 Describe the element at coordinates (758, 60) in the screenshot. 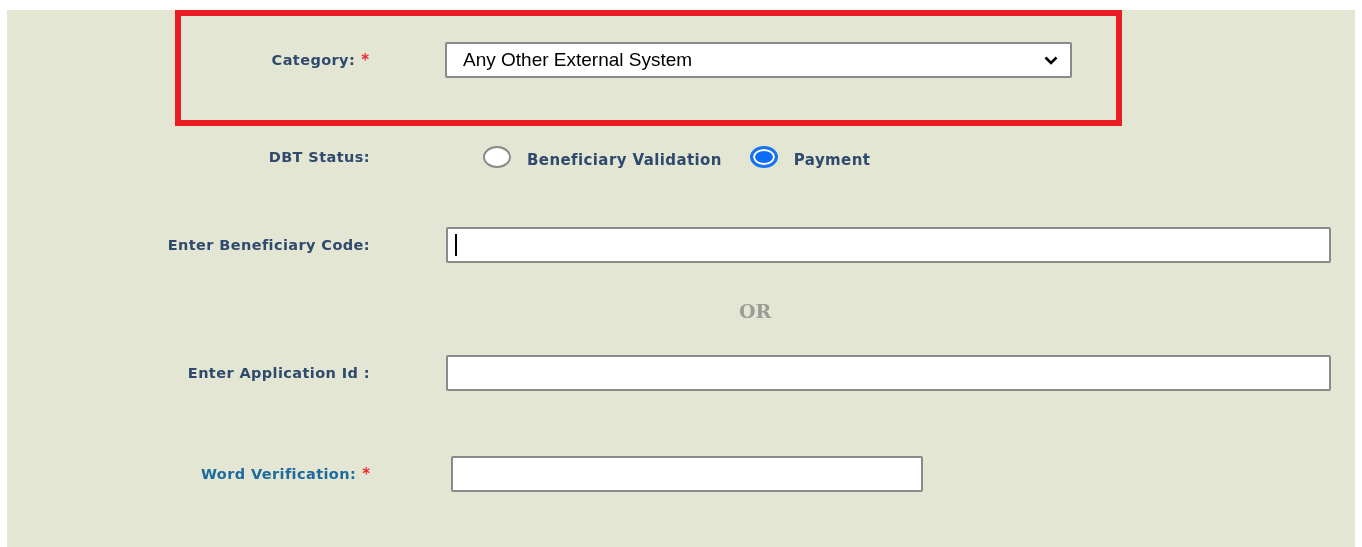

I see `category-select: Any Other External System` at that location.